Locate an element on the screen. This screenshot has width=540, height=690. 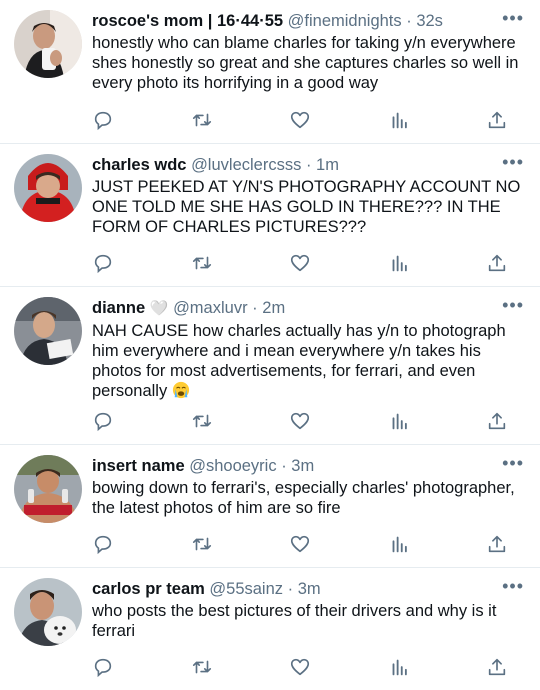
timestamp: 1m is located at coordinates (327, 165).